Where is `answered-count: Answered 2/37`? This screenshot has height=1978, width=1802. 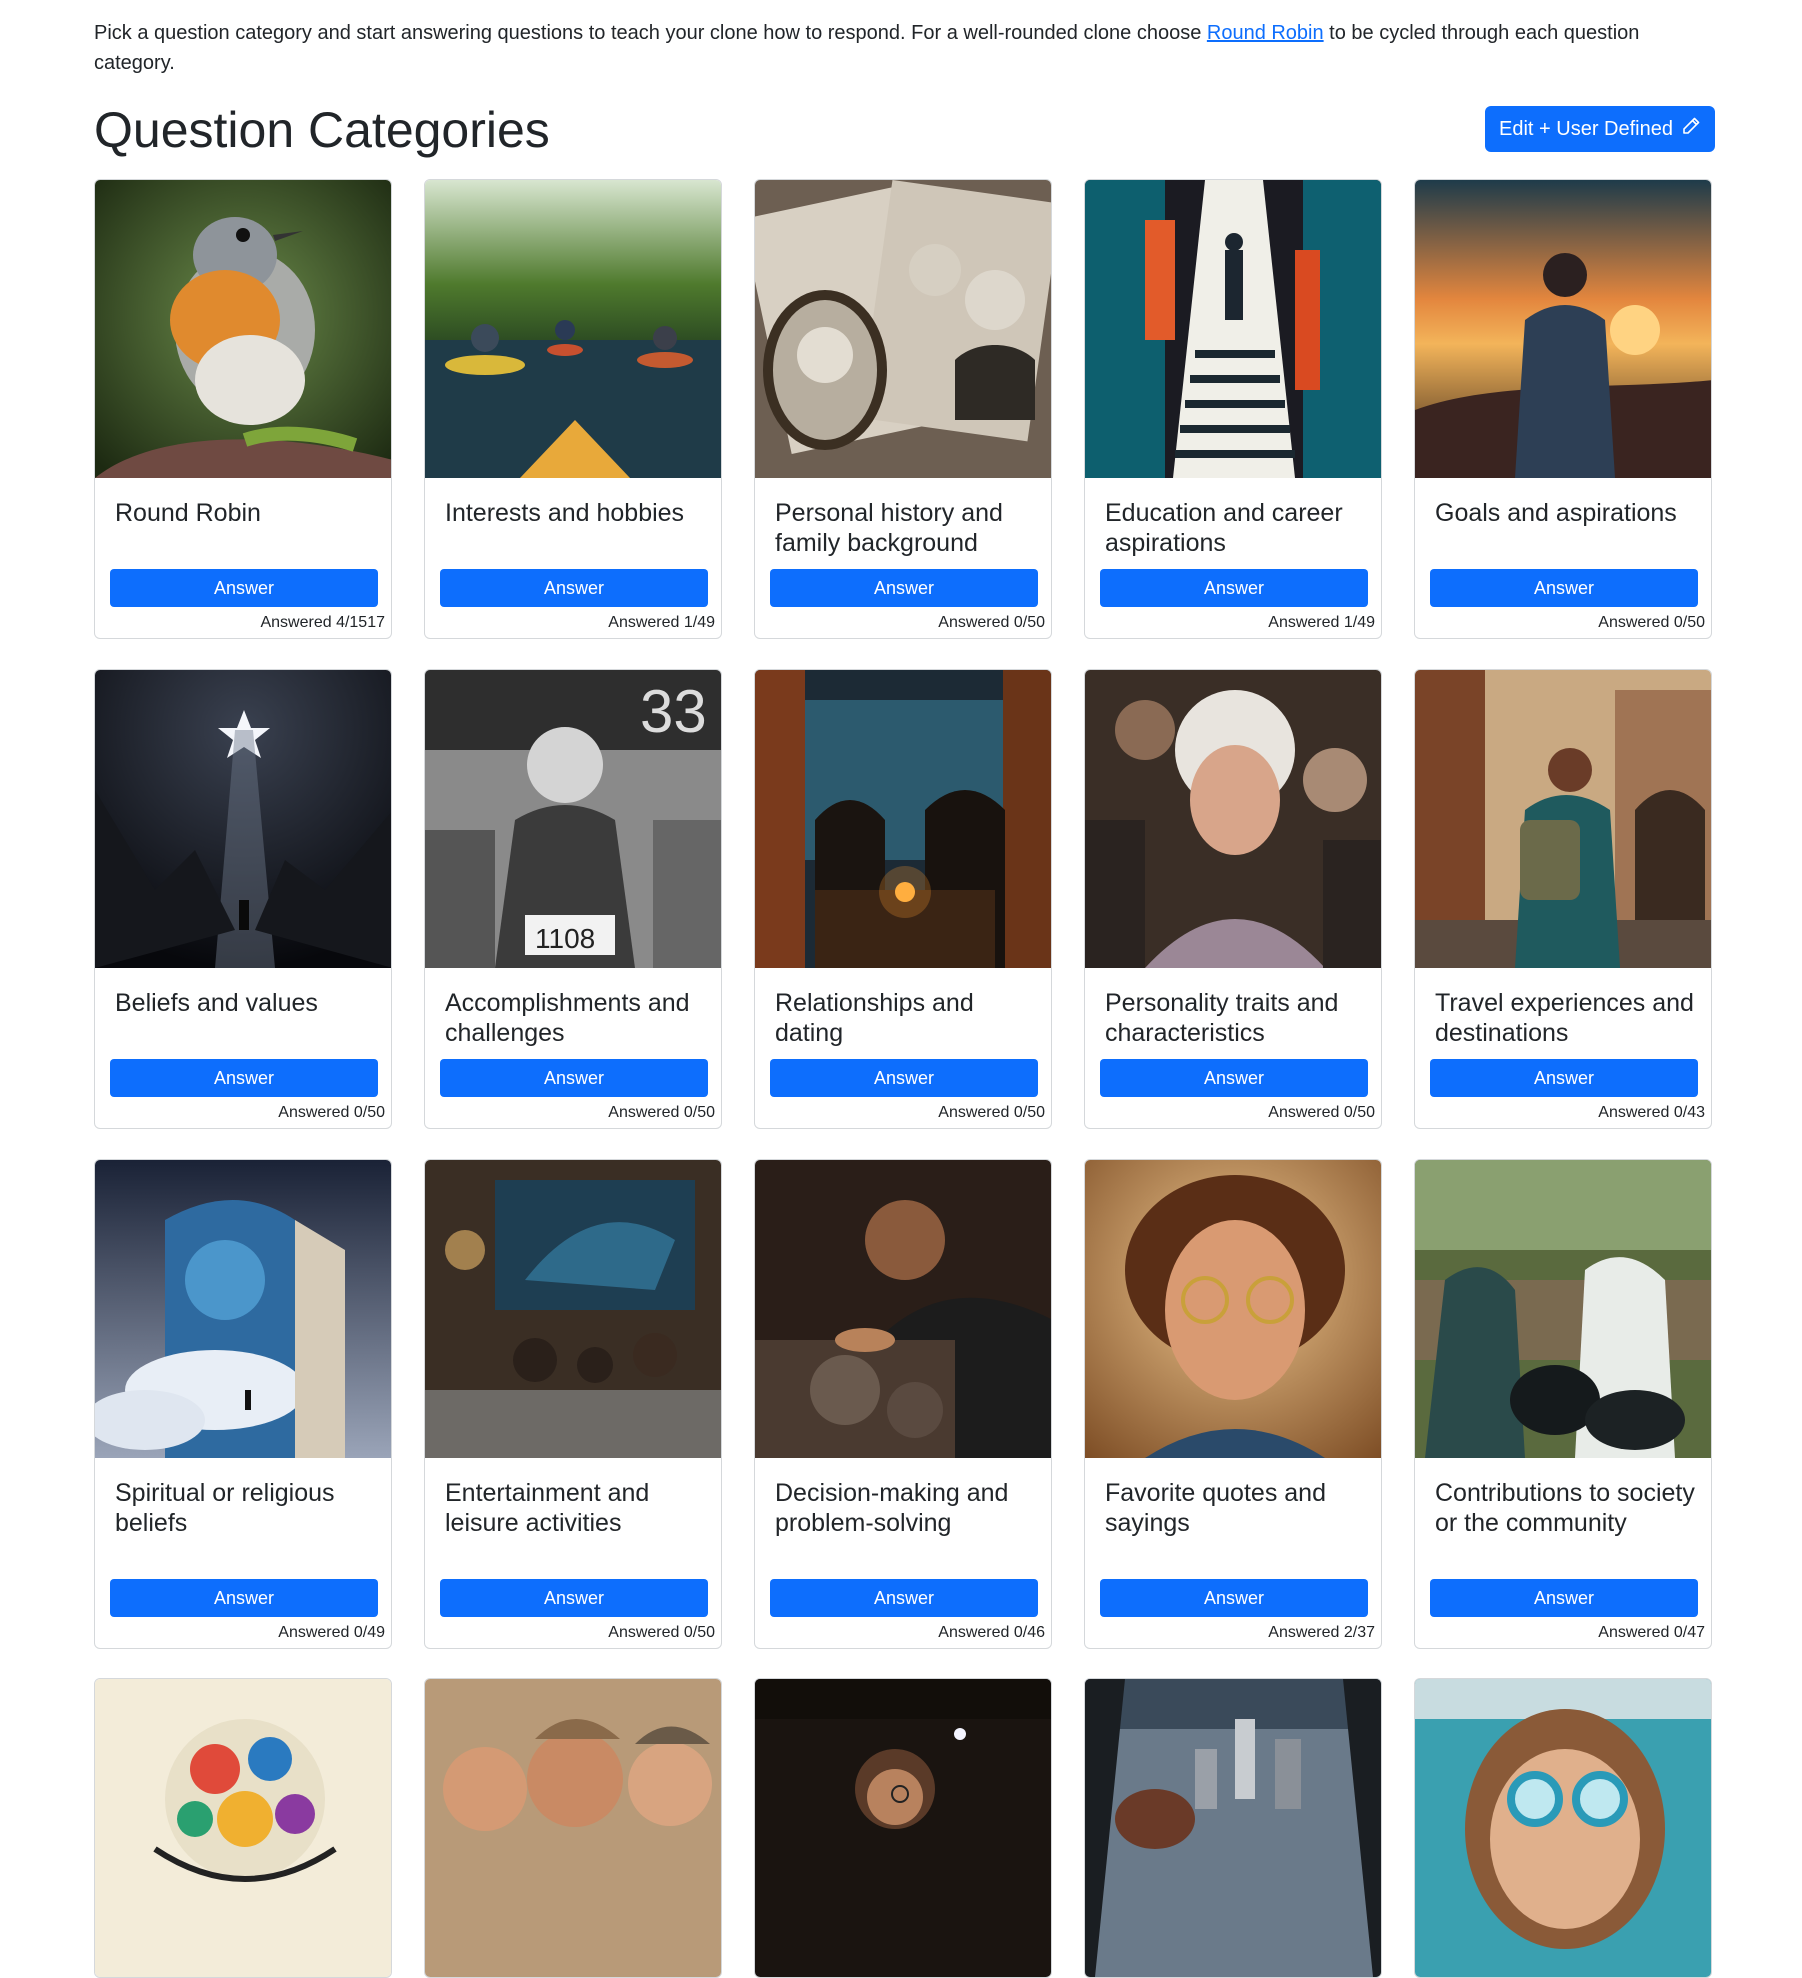 answered-count: Answered 2/37 is located at coordinates (1321, 1632).